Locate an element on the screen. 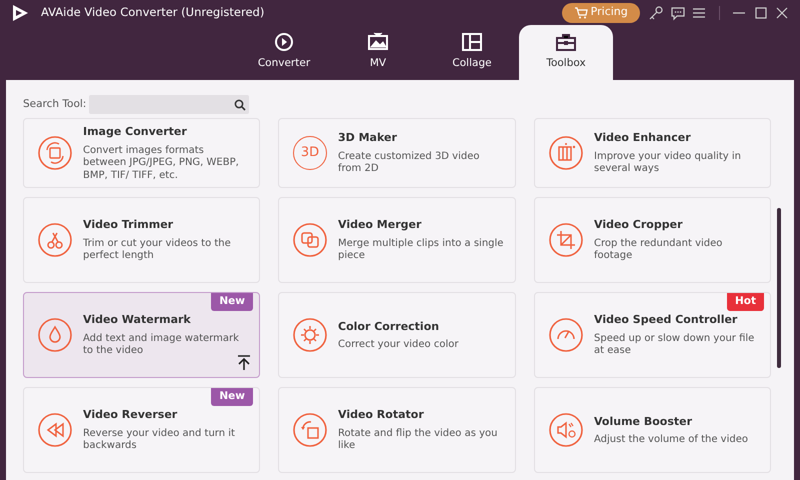  tool-description: Adjust the volume of the video is located at coordinates (671, 440).